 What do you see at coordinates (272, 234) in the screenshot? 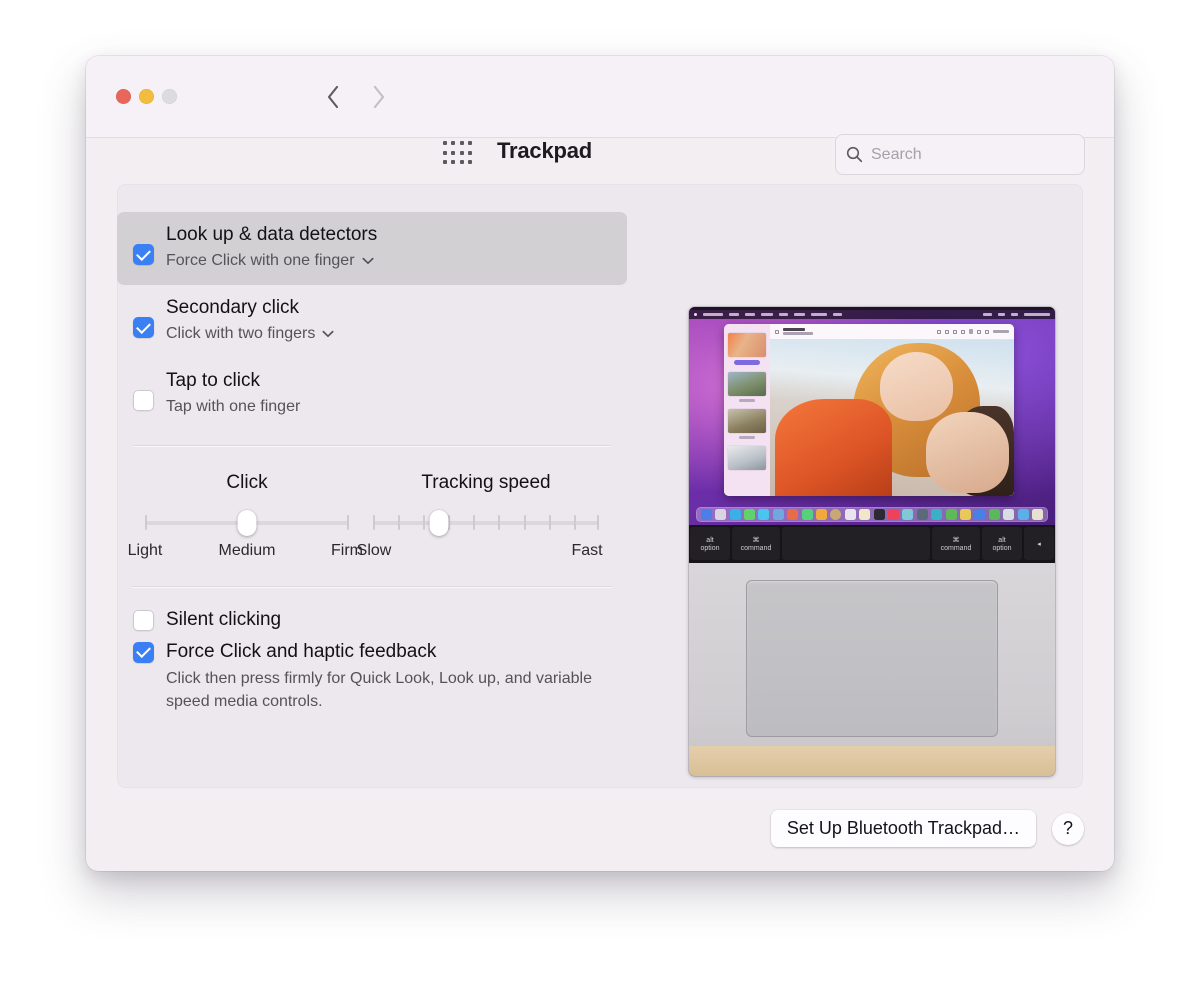
I see `option-title: Look up & data detectors` at bounding box center [272, 234].